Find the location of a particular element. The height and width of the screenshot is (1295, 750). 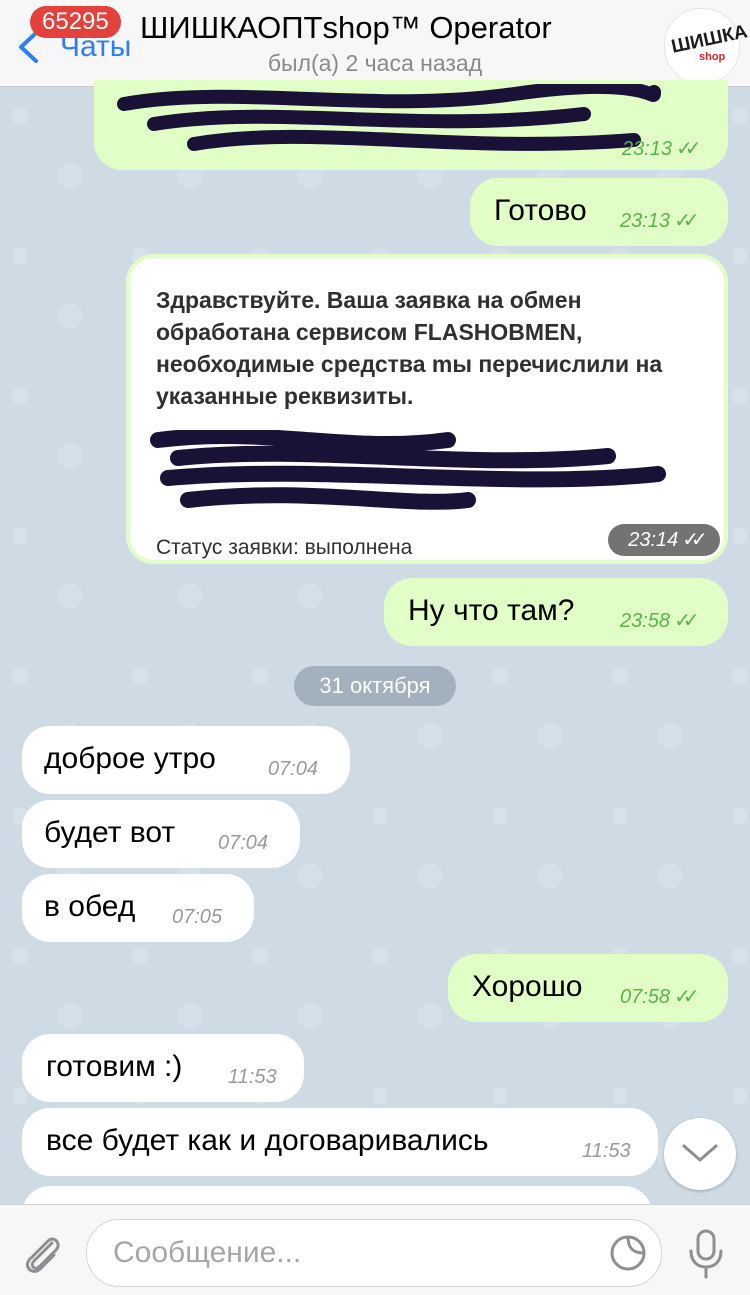

message-text: Готово is located at coordinates (540, 210).